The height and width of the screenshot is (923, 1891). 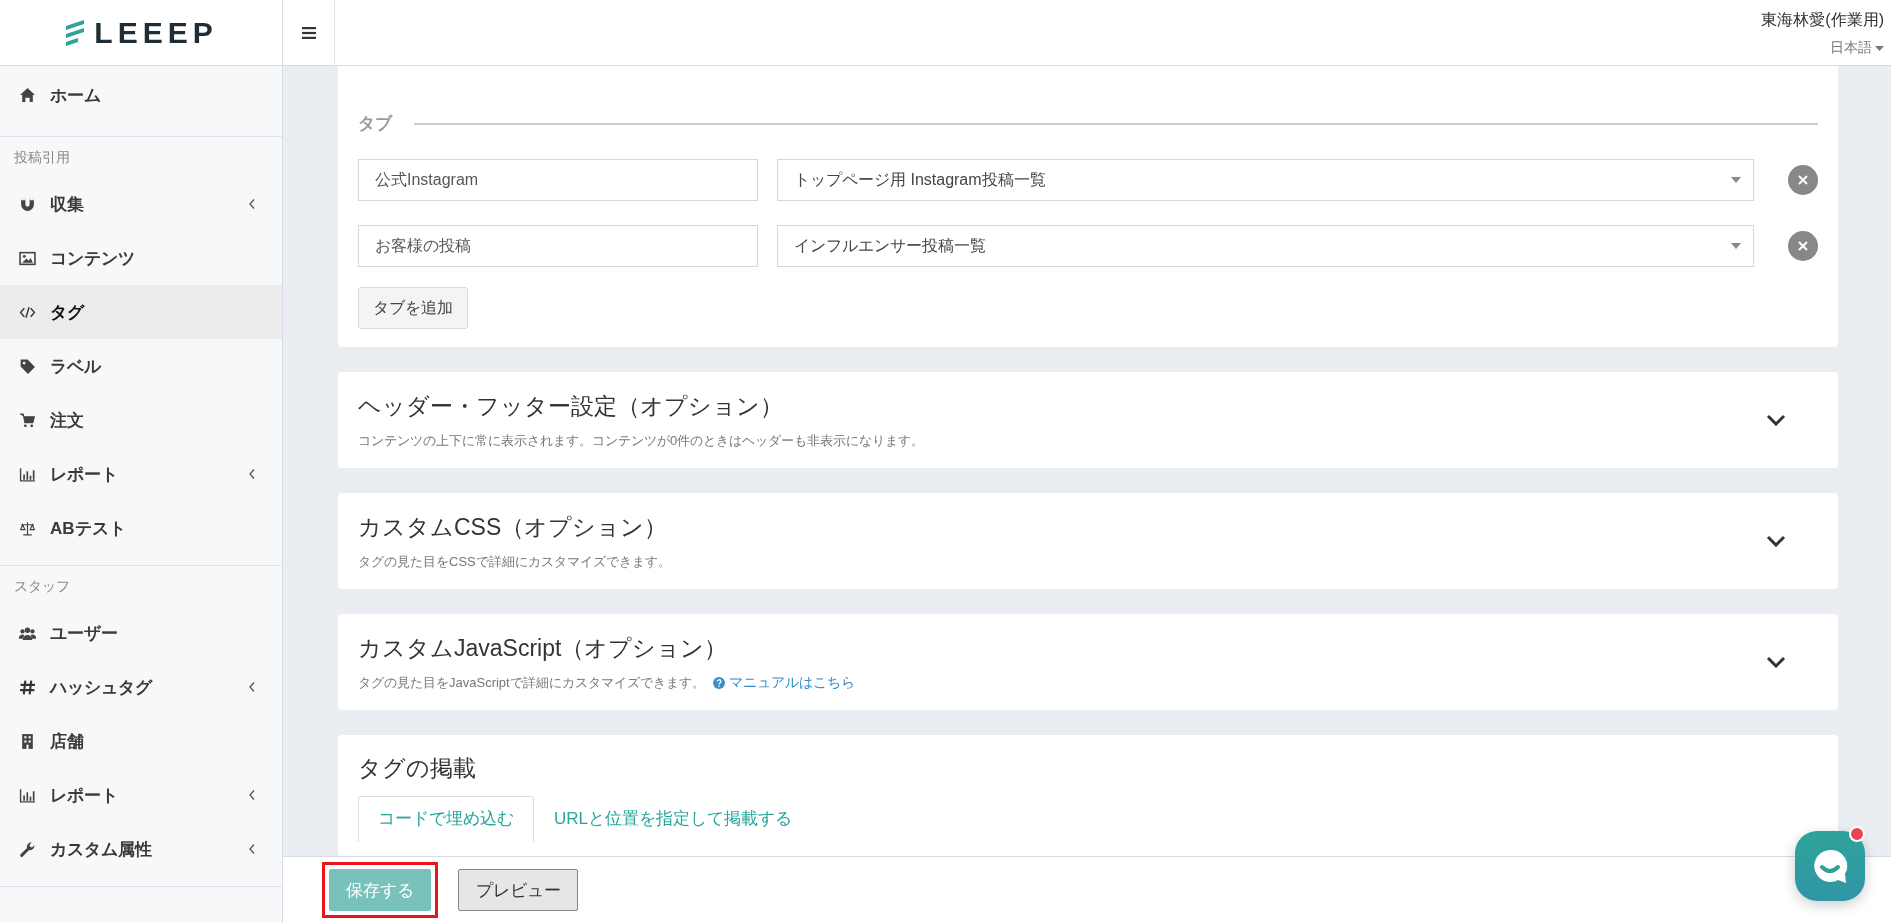 What do you see at coordinates (571, 406) in the screenshot?
I see `panel-title: ヘッダー・フッター設定（オプション）` at bounding box center [571, 406].